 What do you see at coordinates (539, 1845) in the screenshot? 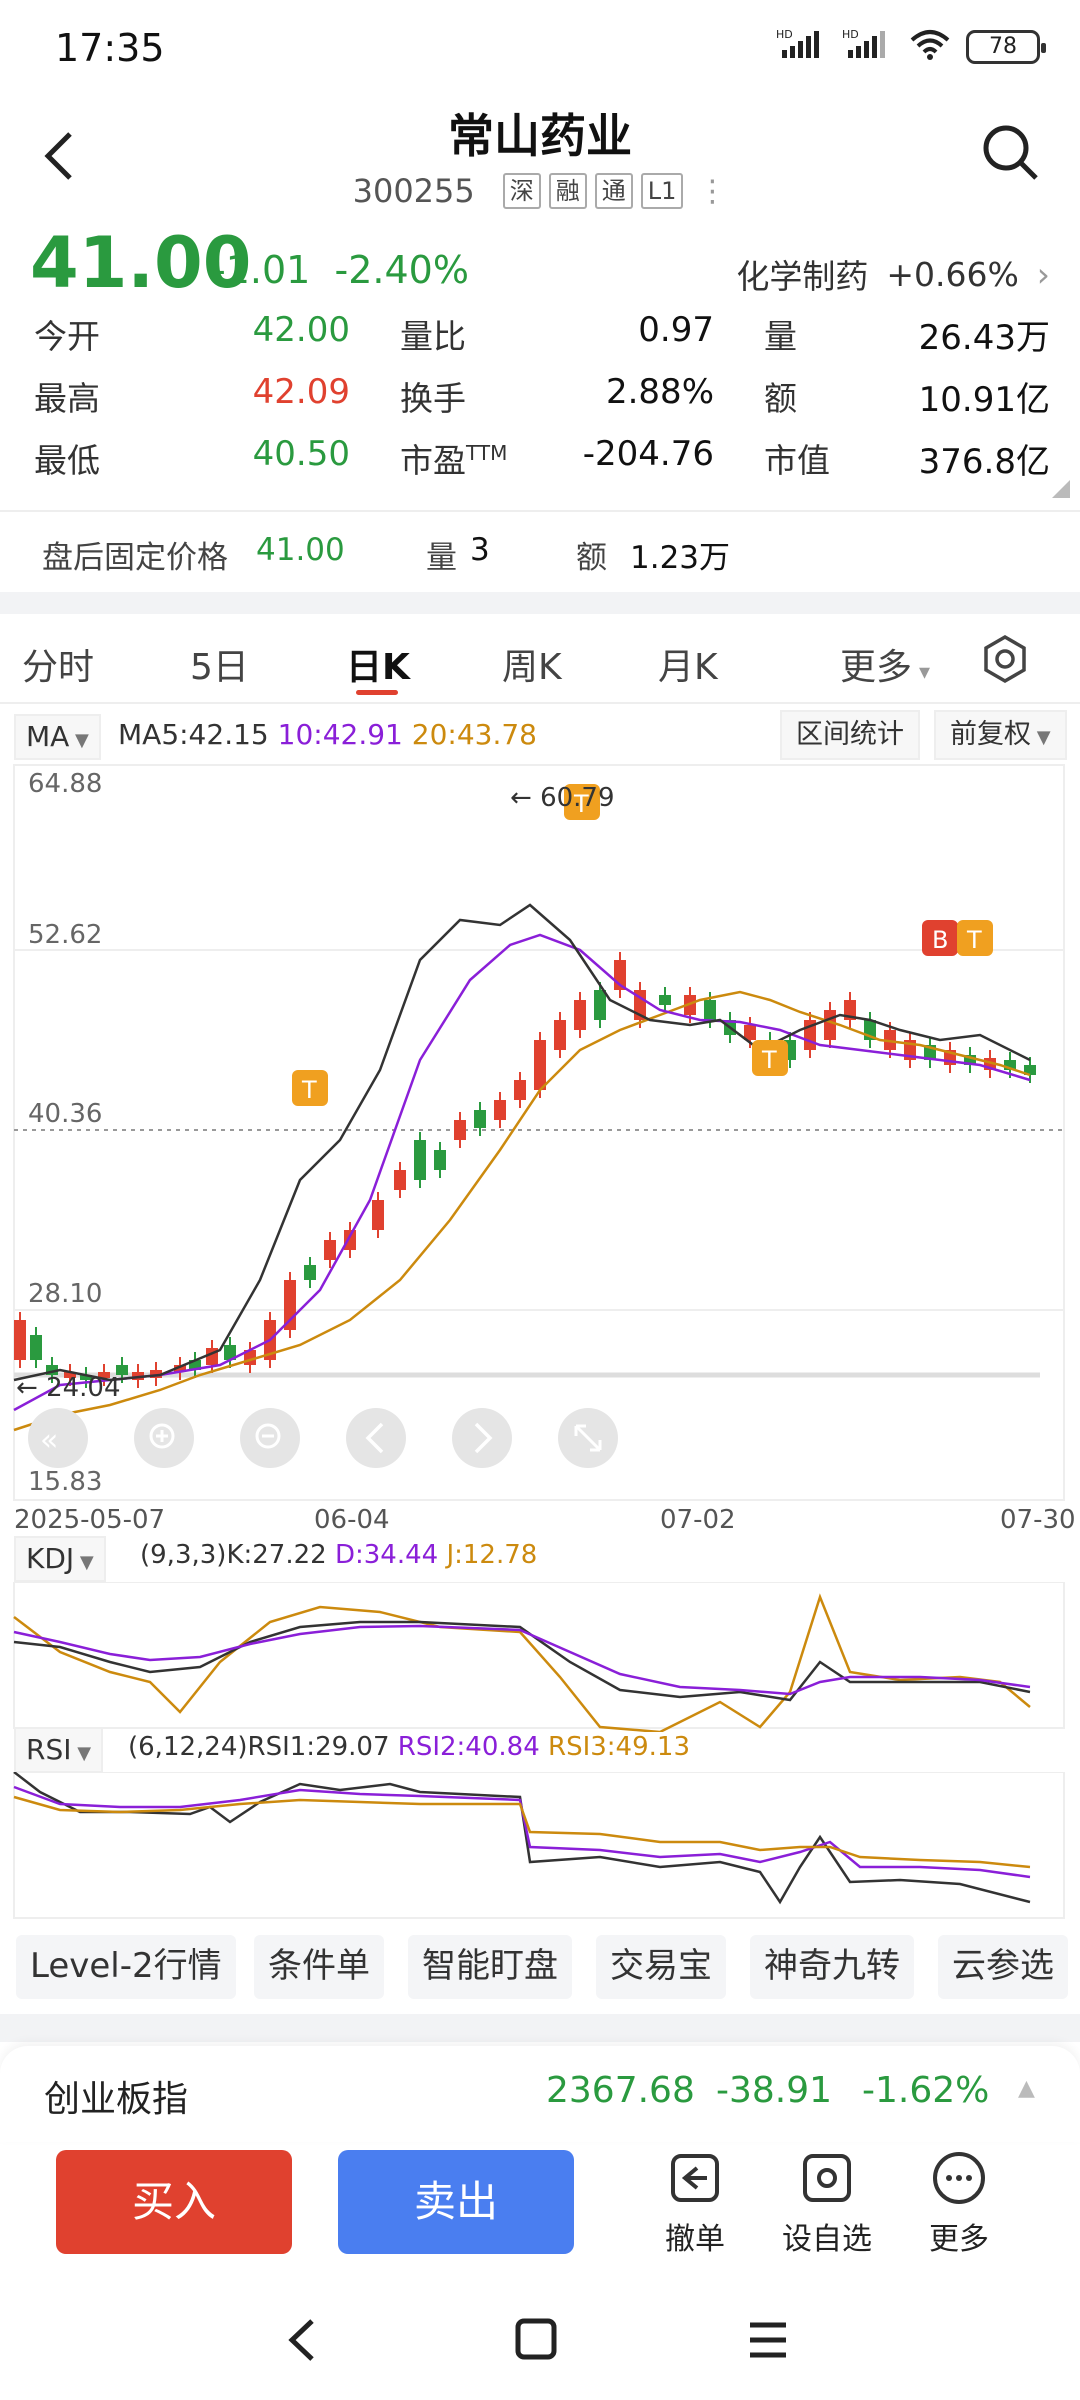
I see `rsi-chart` at bounding box center [539, 1845].